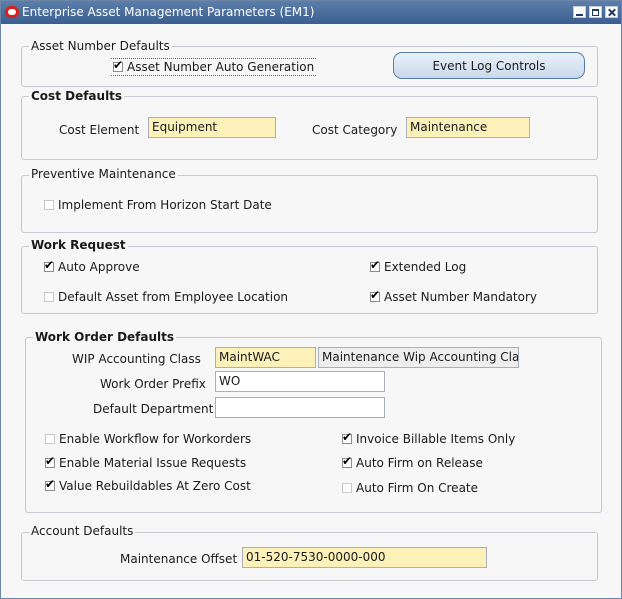  What do you see at coordinates (418, 357) in the screenshot?
I see `wip-accounting-class-description: Maintenance Wip Accounting Clas` at bounding box center [418, 357].